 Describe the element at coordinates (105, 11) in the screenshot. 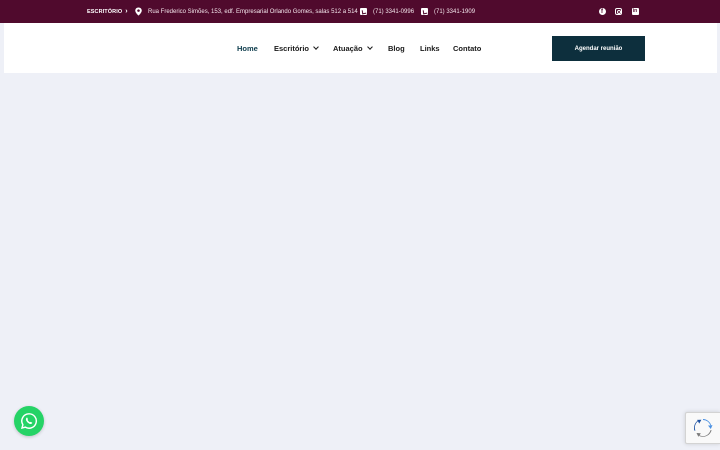

I see `escritorio-label: ESCRITÓRIO` at that location.